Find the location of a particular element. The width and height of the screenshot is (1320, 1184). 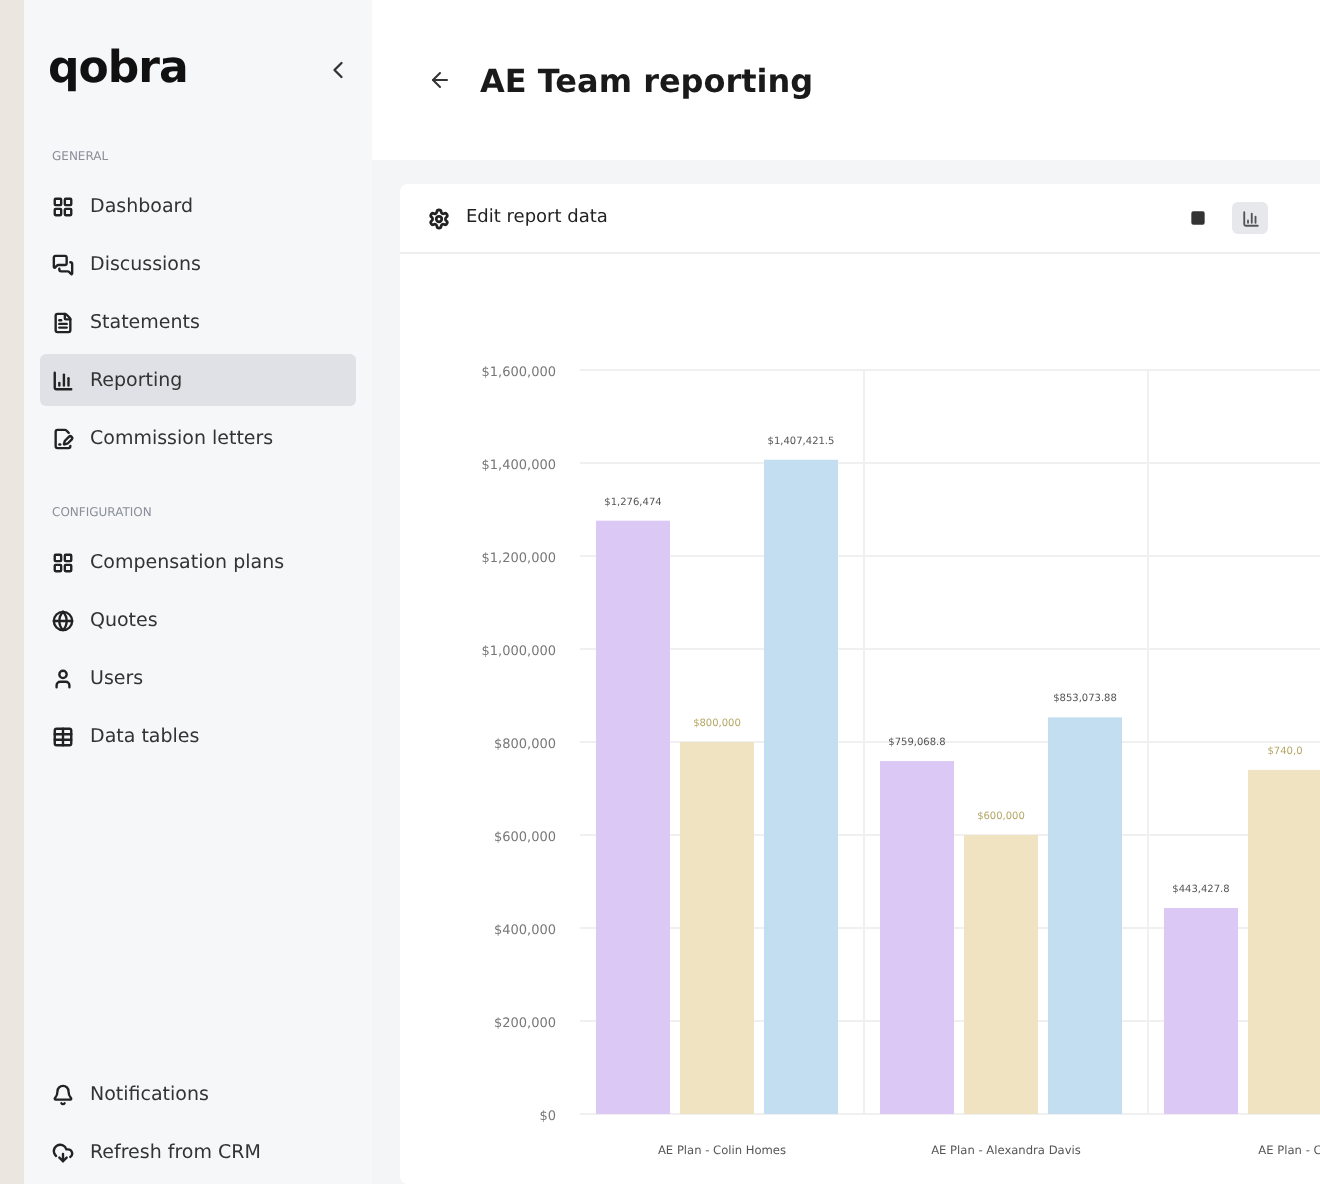

logo: qobra is located at coordinates (118, 69).